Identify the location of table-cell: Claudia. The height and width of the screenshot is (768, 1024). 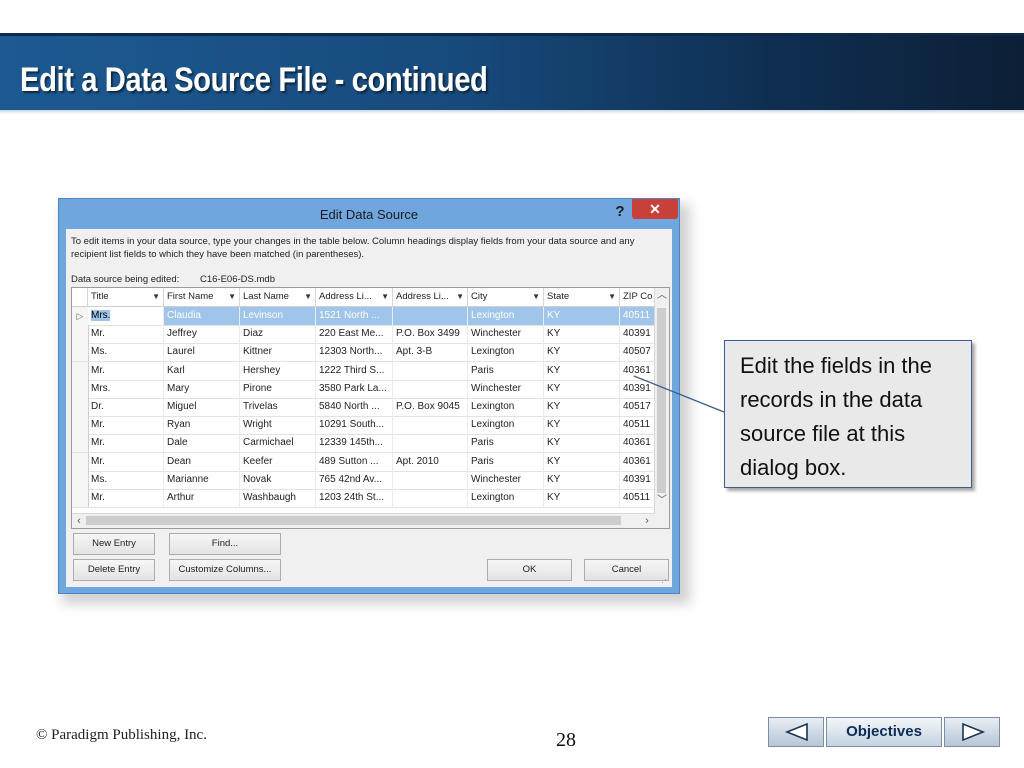
(202, 316).